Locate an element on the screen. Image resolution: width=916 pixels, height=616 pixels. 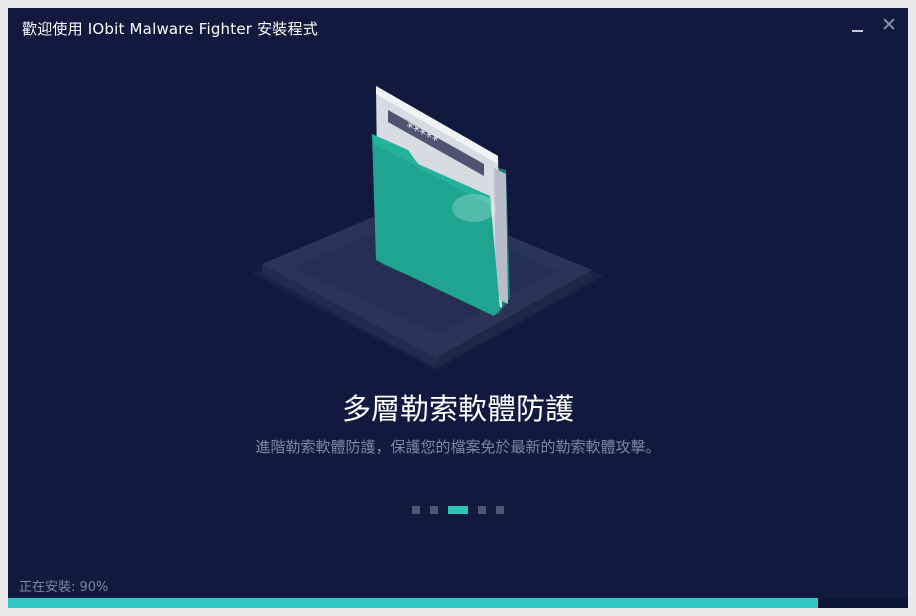
slide-heading: 多層勒索軟體防護 is located at coordinates (457, 409).